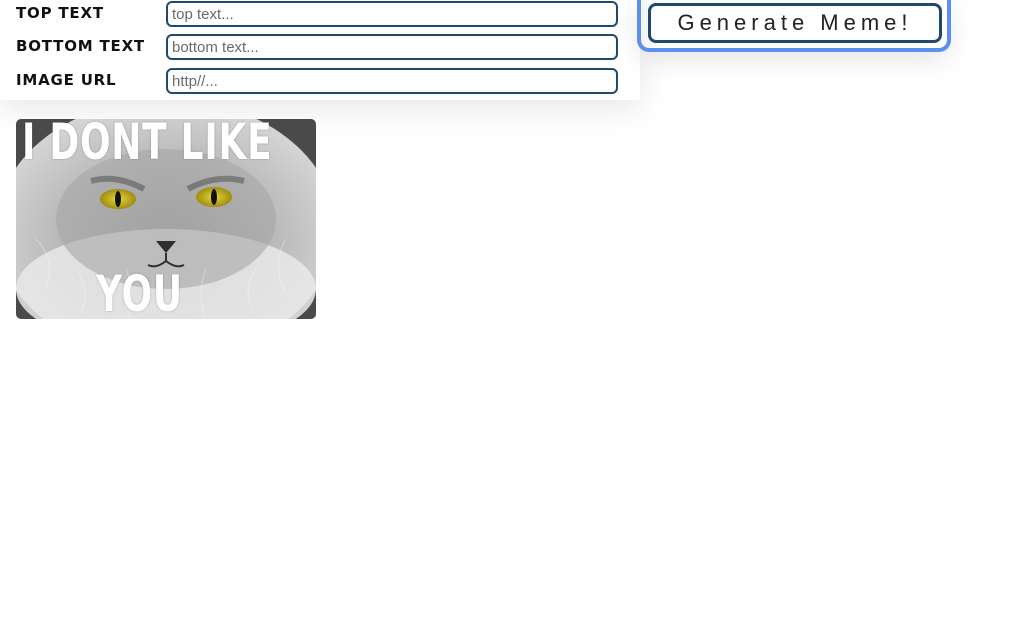 The height and width of the screenshot is (631, 1022). I want to click on bottom-text-input, so click(392, 47).